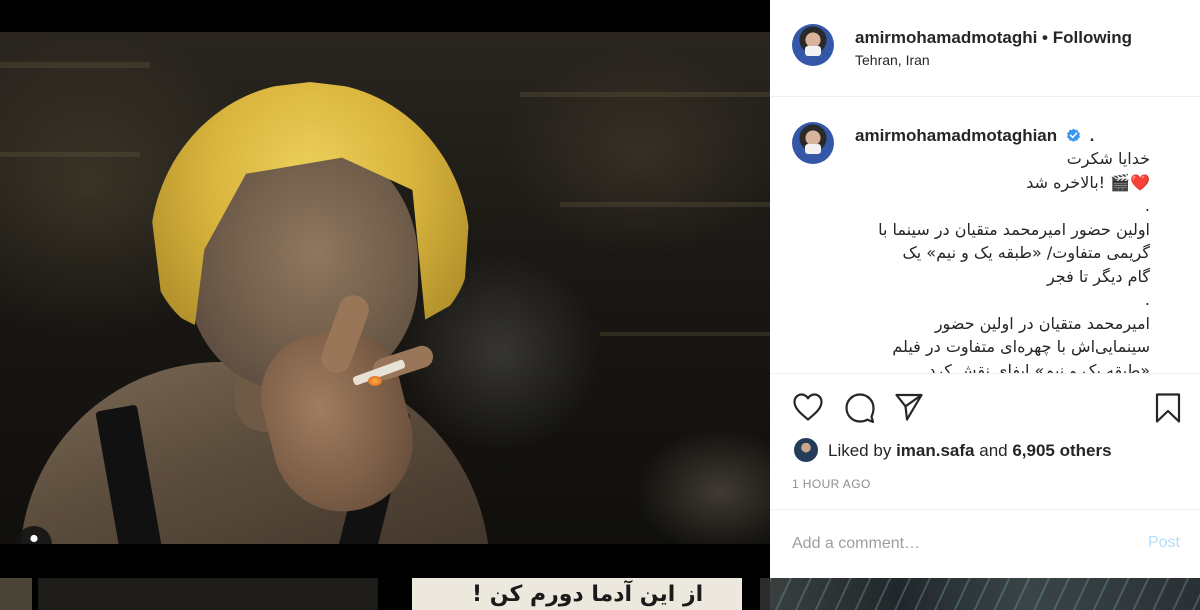  What do you see at coordinates (1164, 543) in the screenshot?
I see `post-comment-button: Post` at bounding box center [1164, 543].